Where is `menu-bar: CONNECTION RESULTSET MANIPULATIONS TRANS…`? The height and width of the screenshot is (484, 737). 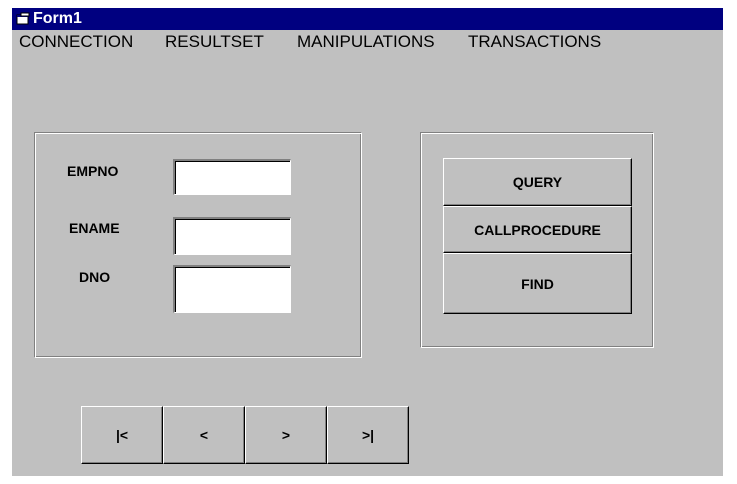 menu-bar: CONNECTION RESULTSET MANIPULATIONS TRANS… is located at coordinates (367, 42).